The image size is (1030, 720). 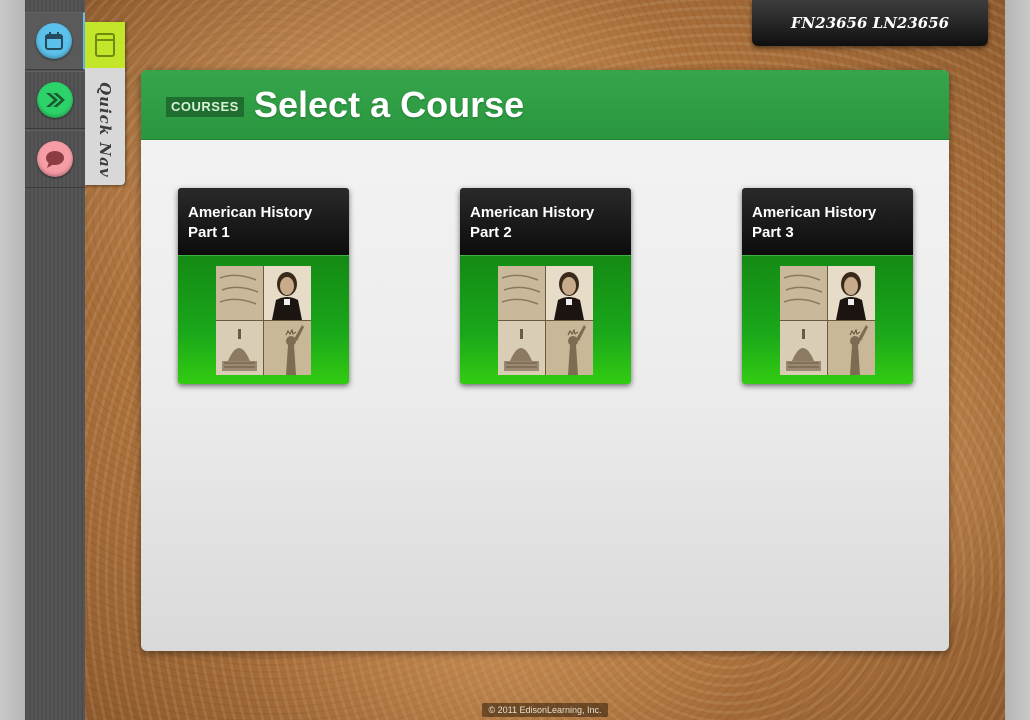 What do you see at coordinates (545, 105) in the screenshot?
I see `panel-header: COURSES Select a Course` at bounding box center [545, 105].